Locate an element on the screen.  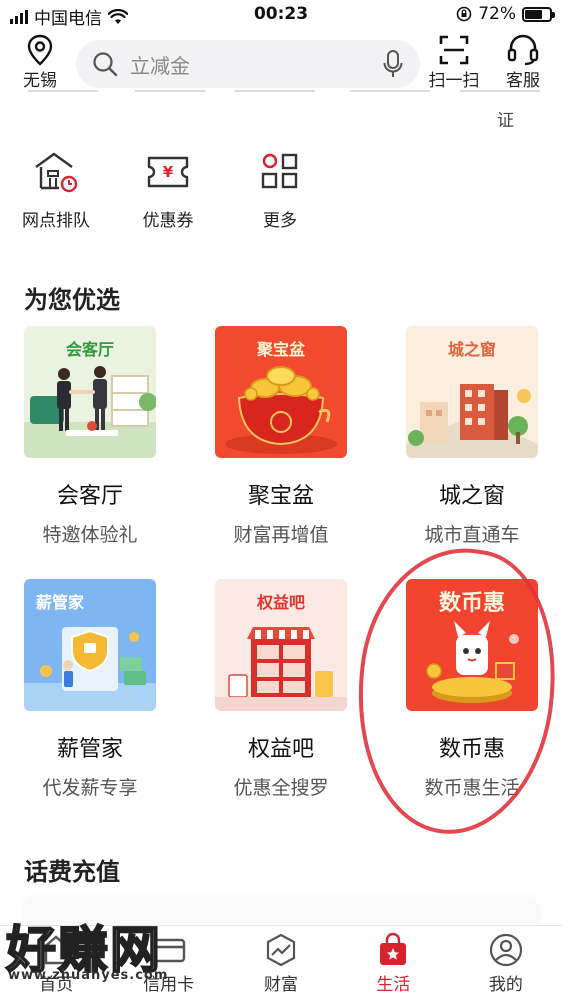
search-bar: 立减金 is located at coordinates (248, 64).